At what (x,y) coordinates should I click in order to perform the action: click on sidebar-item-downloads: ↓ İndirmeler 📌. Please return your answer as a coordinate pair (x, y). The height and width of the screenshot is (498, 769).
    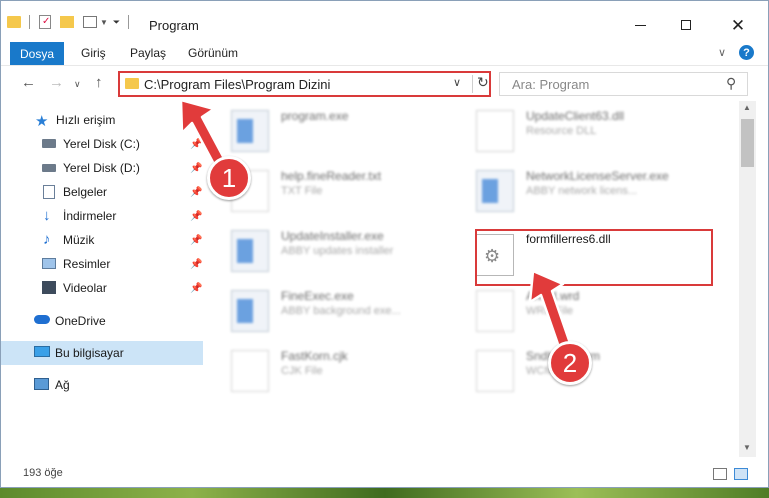
    Looking at the image, I should click on (102, 216).